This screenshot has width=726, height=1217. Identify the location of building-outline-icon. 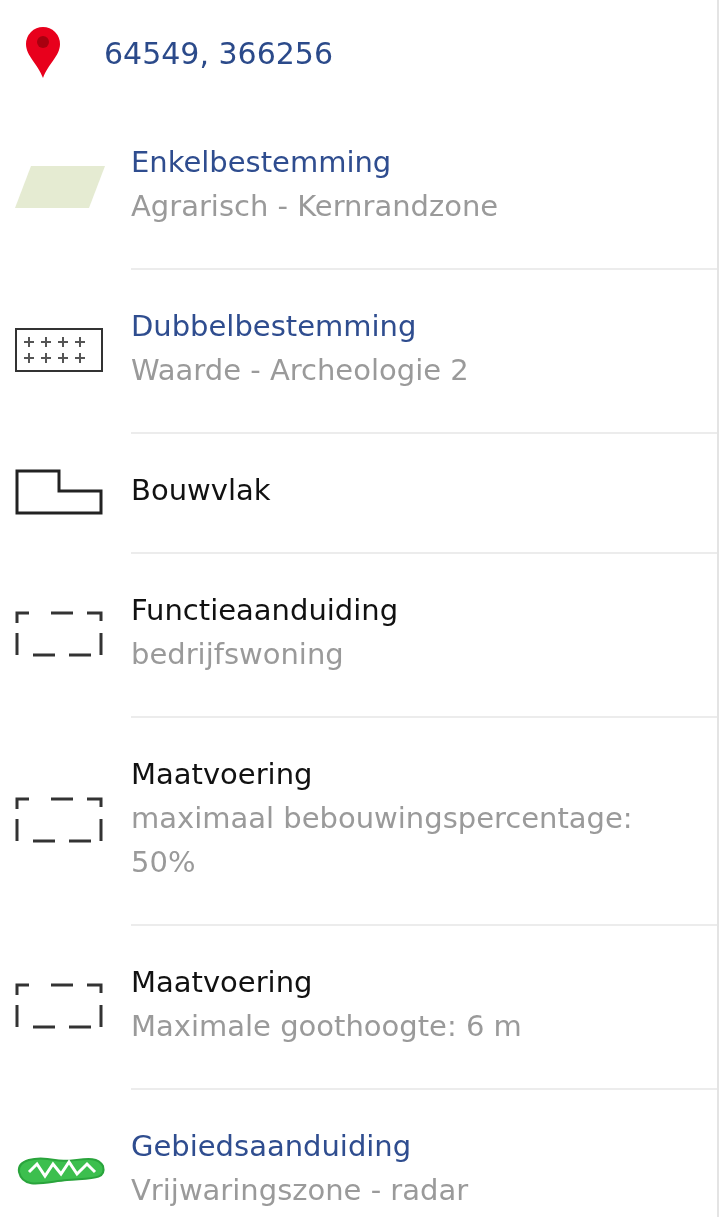
(59, 492).